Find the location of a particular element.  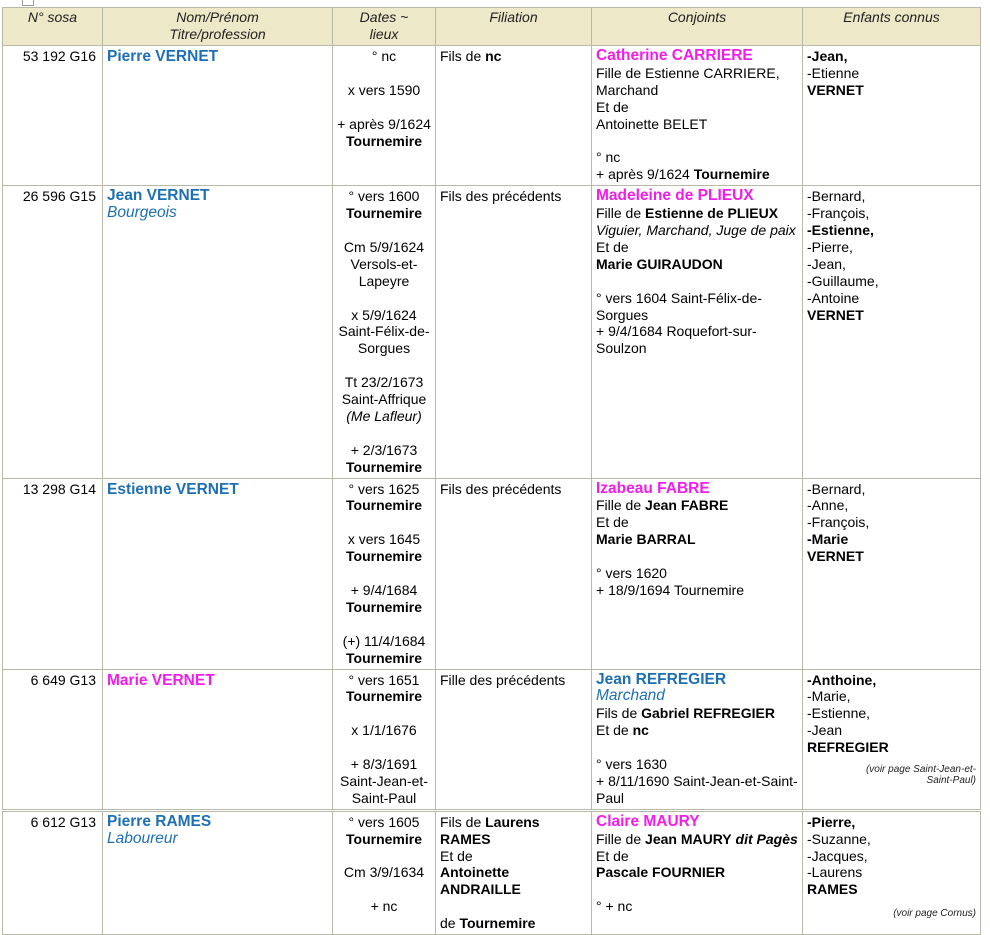

person-cell: Marie VERNET is located at coordinates (217, 739).